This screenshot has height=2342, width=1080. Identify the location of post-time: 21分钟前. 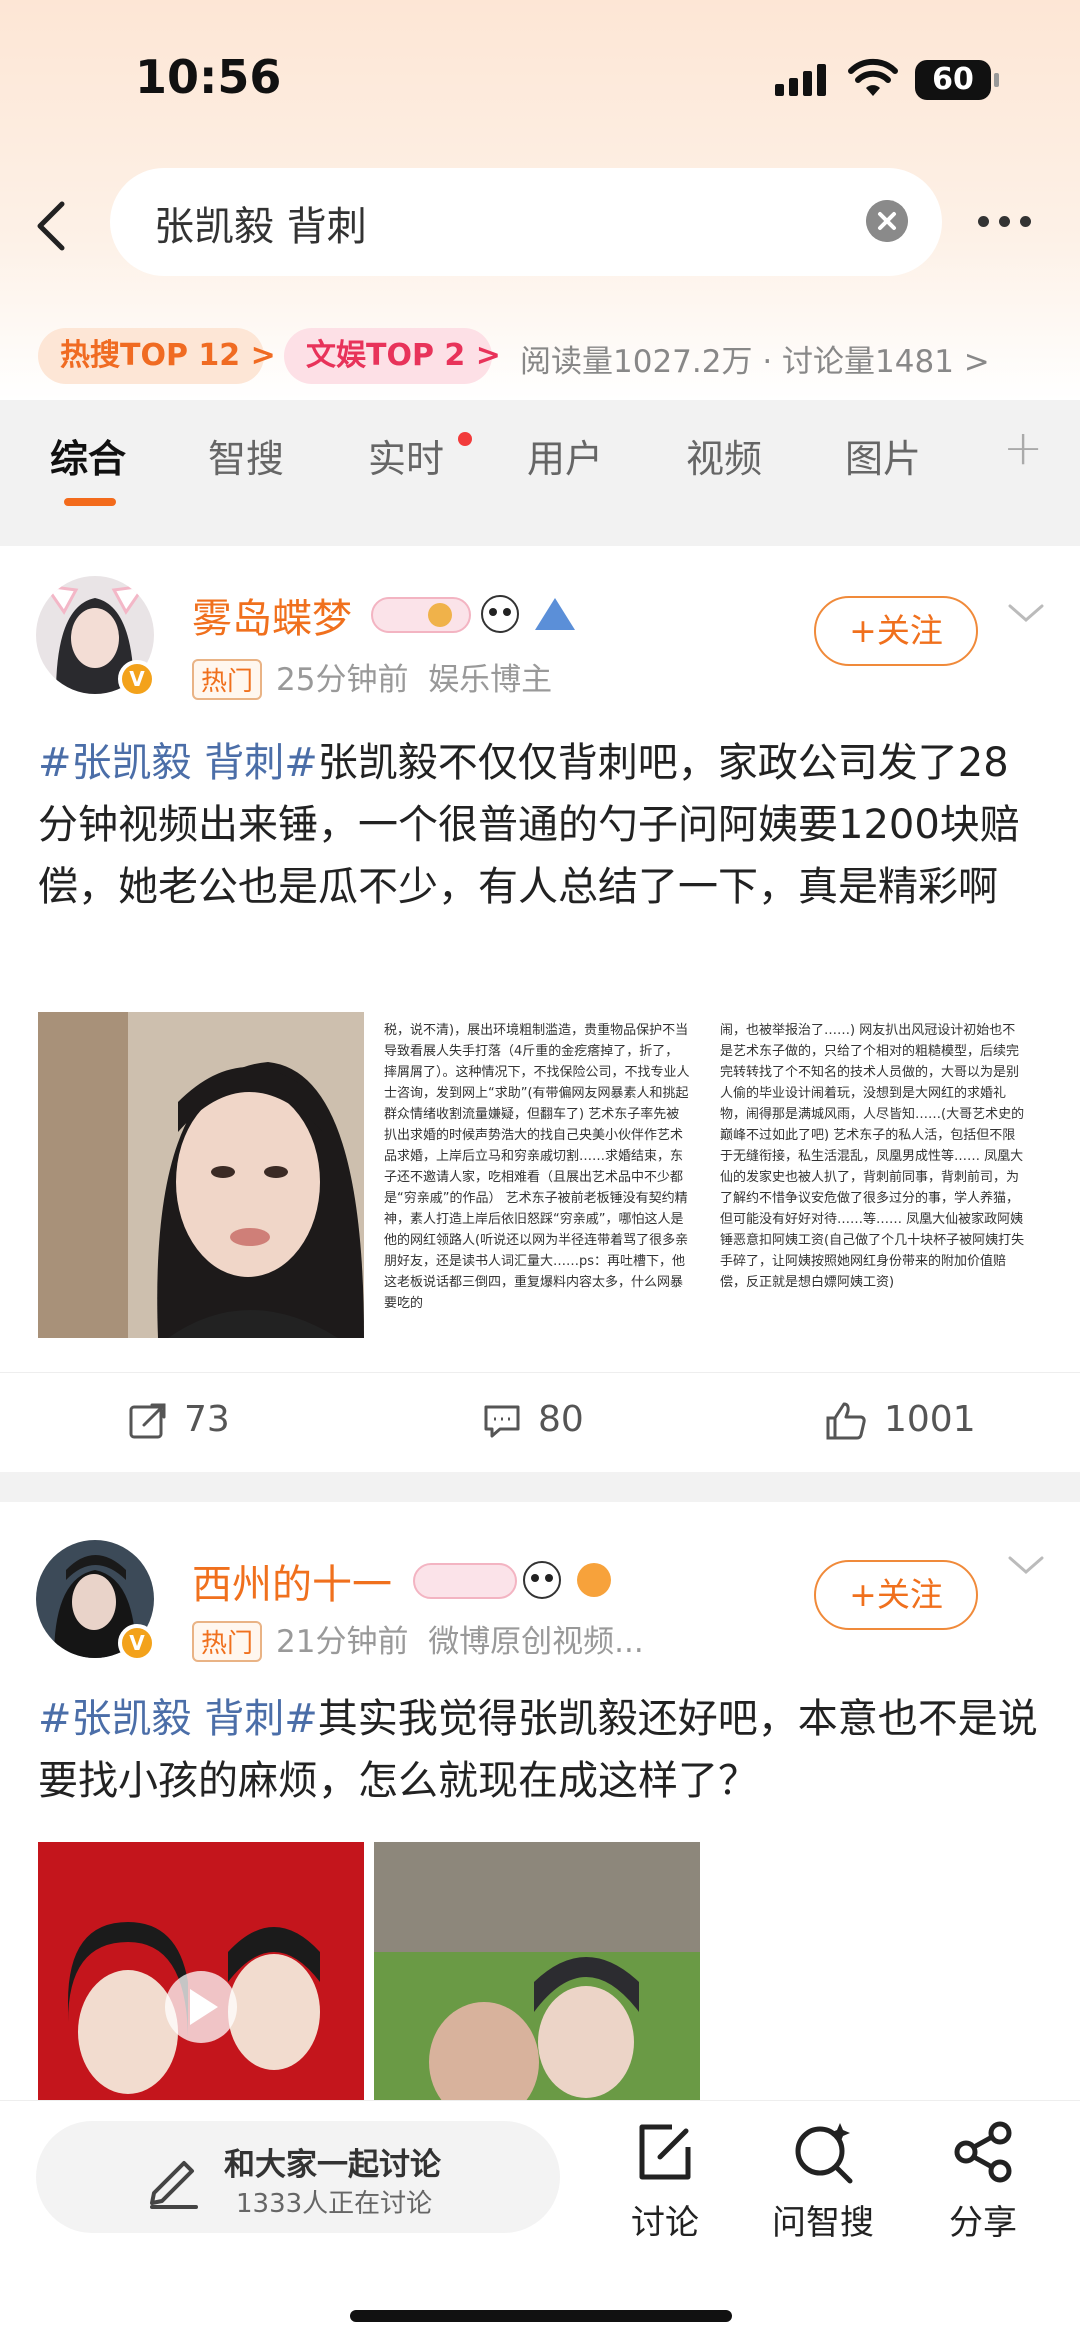
(342, 1642).